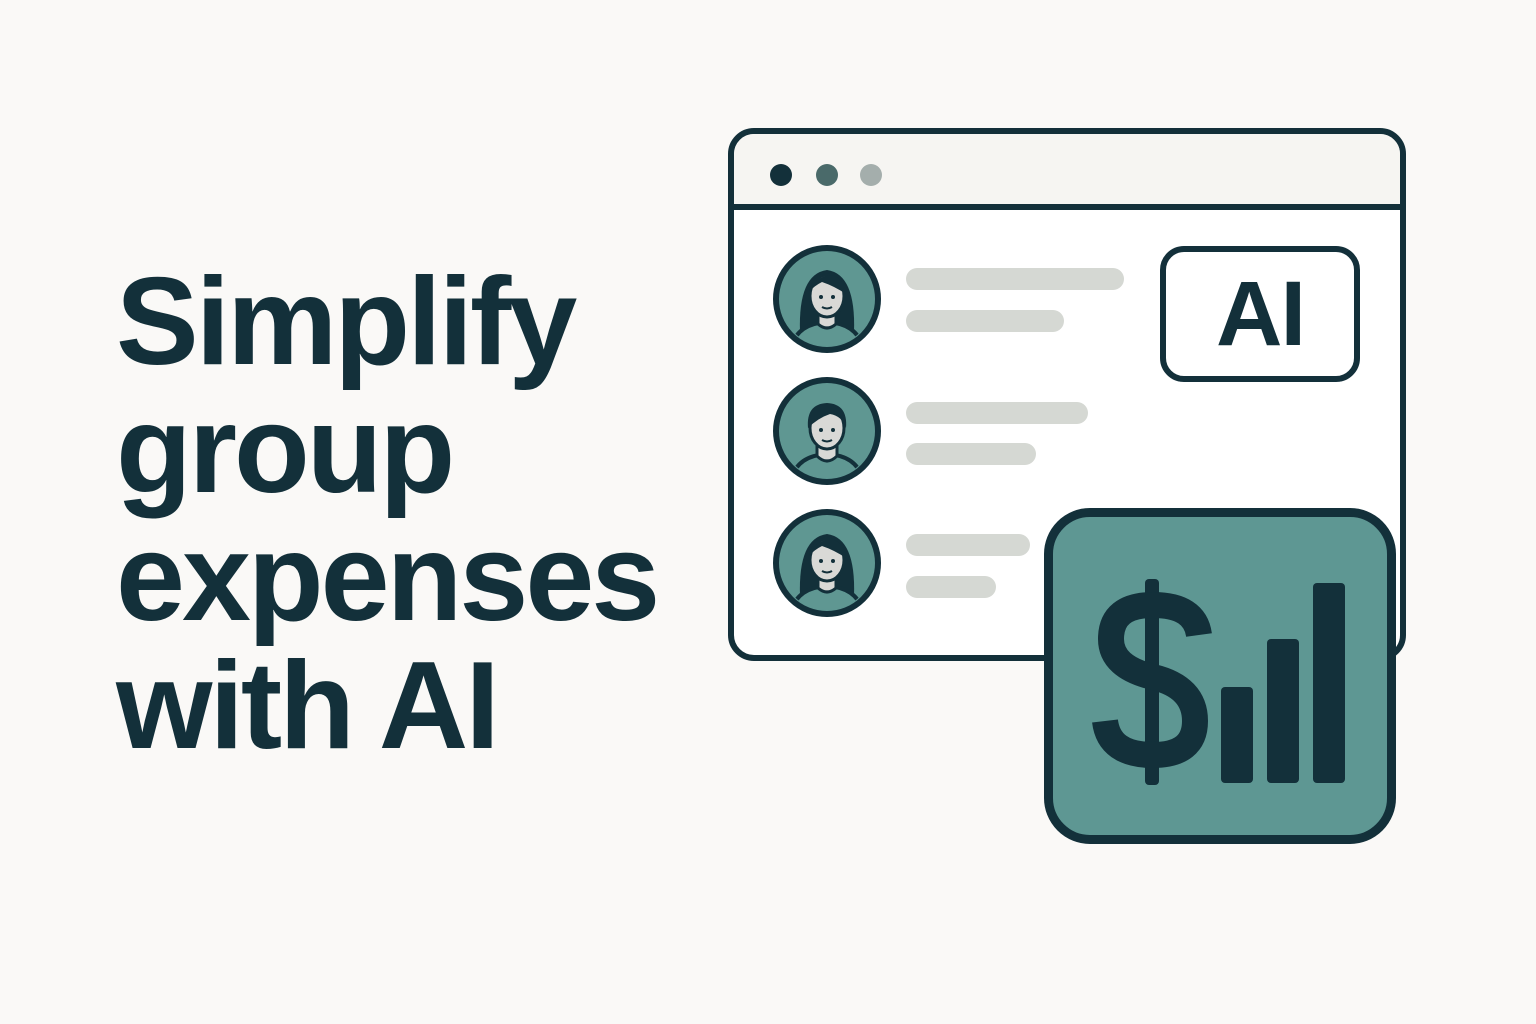 Image resolution: width=1536 pixels, height=1024 pixels. Describe the element at coordinates (388, 578) in the screenshot. I see `headline-line-3: expenses` at that location.